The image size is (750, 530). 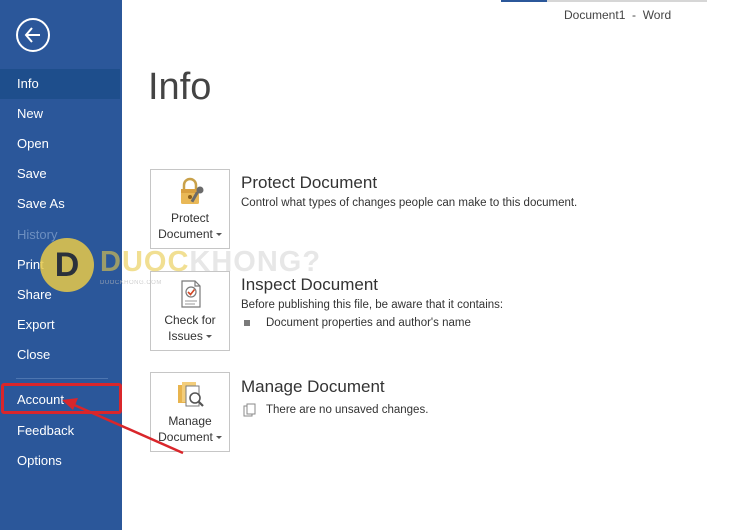 What do you see at coordinates (313, 386) in the screenshot?
I see `manage-document-title: Manage Document` at bounding box center [313, 386].